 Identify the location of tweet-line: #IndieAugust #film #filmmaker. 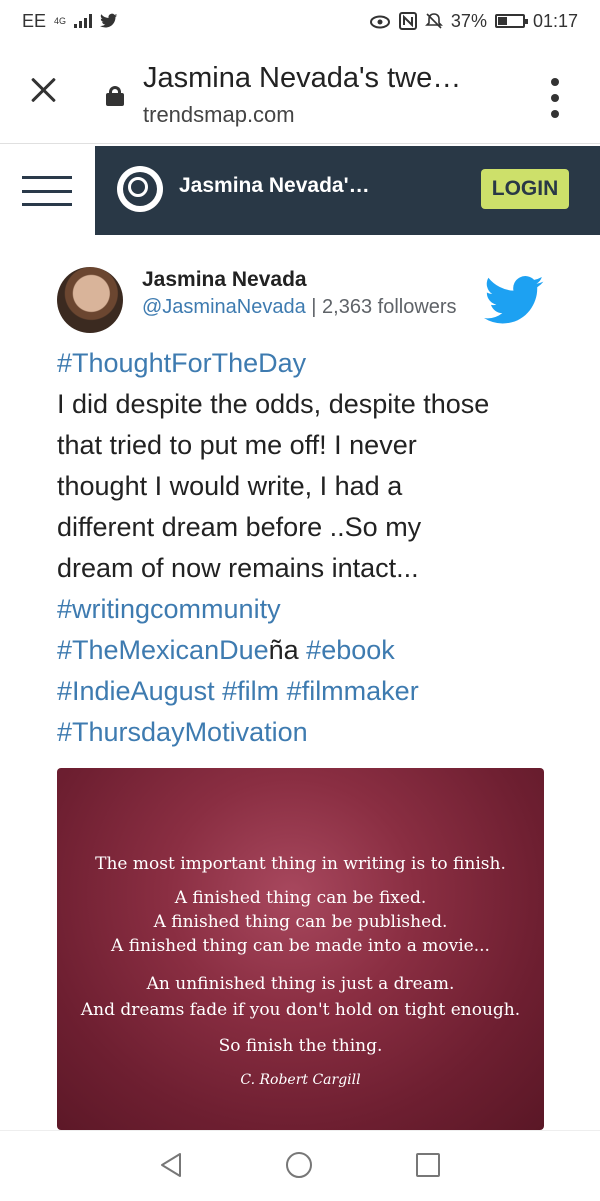
(309, 691).